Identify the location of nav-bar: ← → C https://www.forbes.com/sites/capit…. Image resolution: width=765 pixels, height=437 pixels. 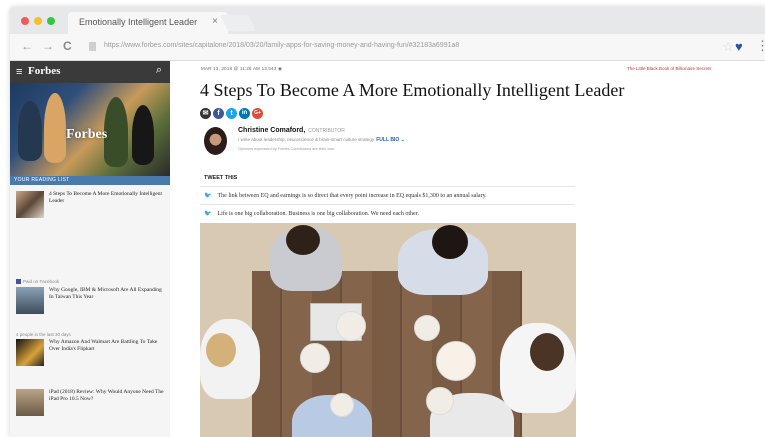
(387, 47).